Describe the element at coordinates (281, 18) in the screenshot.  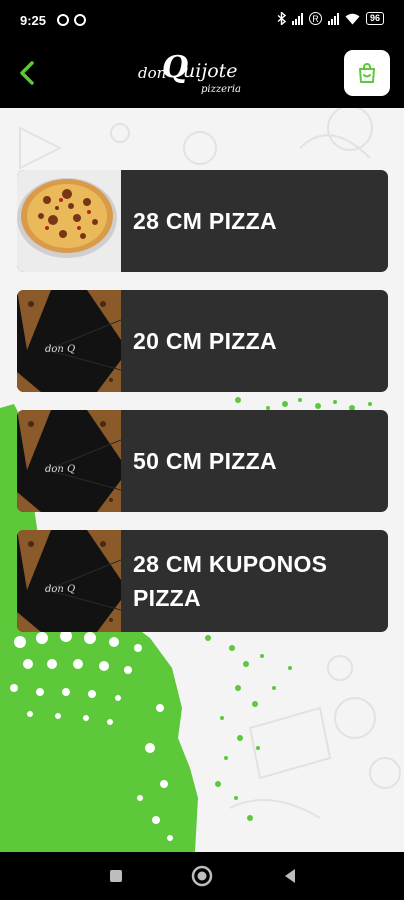
I see `bluetooth-icon` at that location.